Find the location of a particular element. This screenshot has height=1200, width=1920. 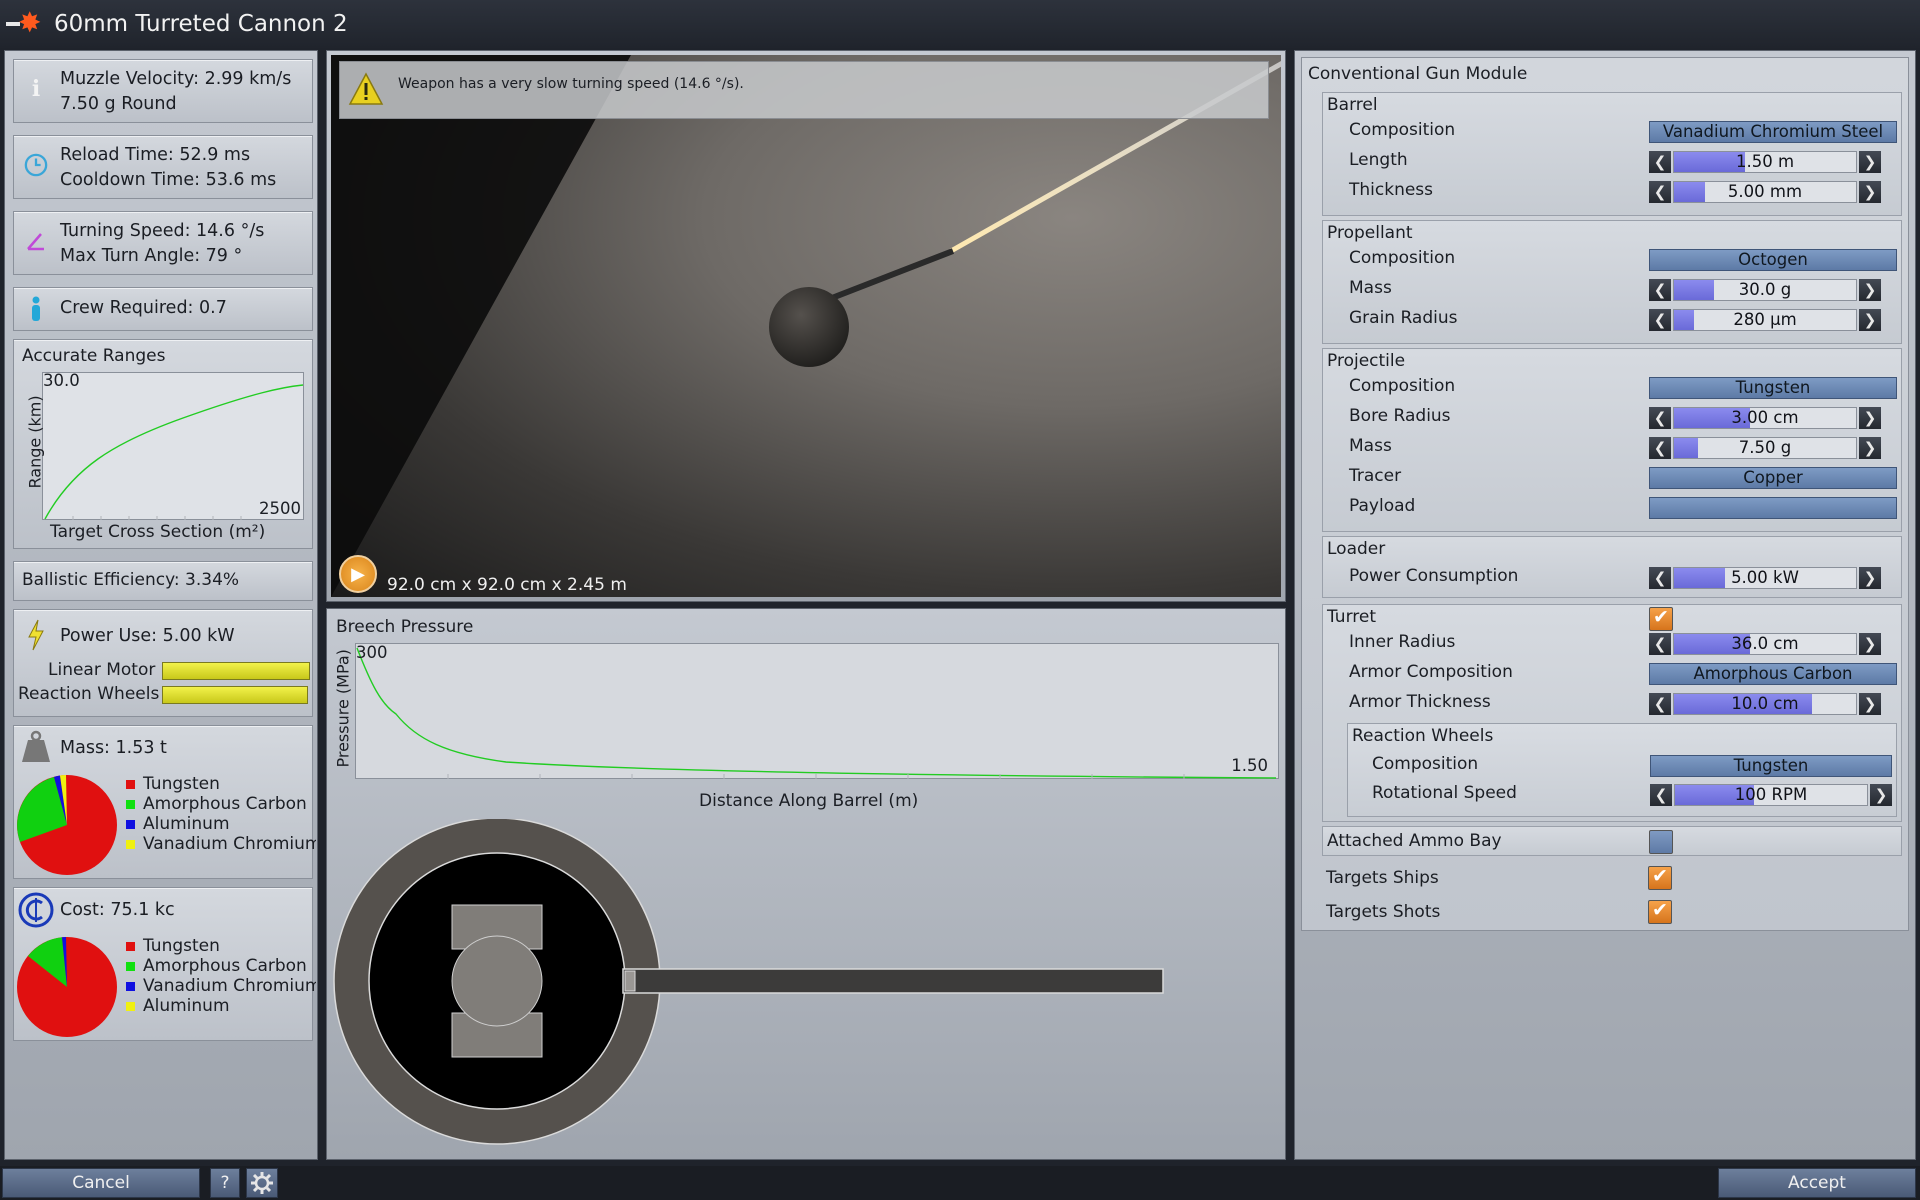

ballistic-efficiency-card: Ballistic Efficiency: 3.34% is located at coordinates (163, 581).